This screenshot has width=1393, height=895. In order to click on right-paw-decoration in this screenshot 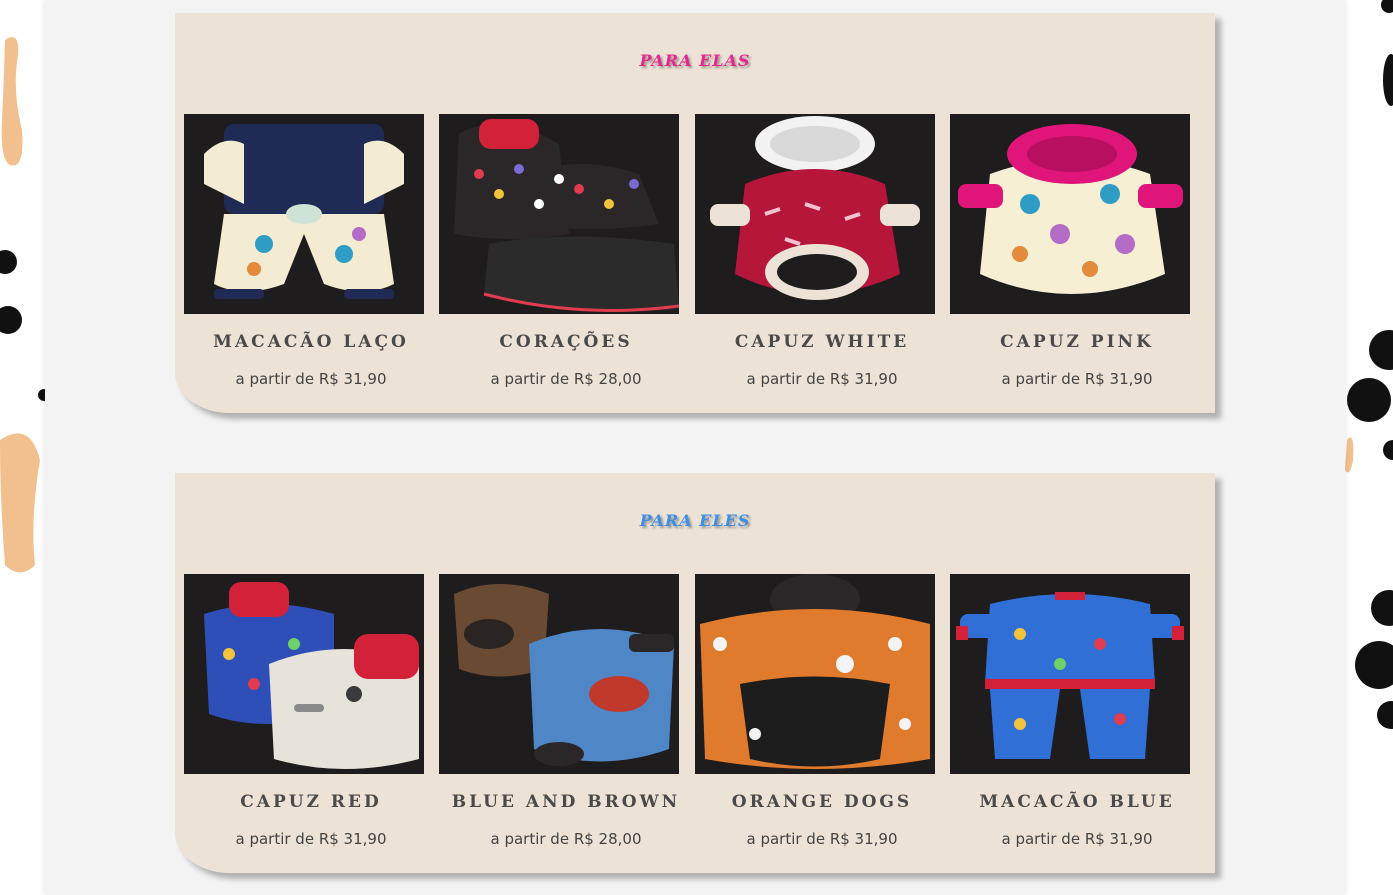, I will do `click(1369, 447)`.